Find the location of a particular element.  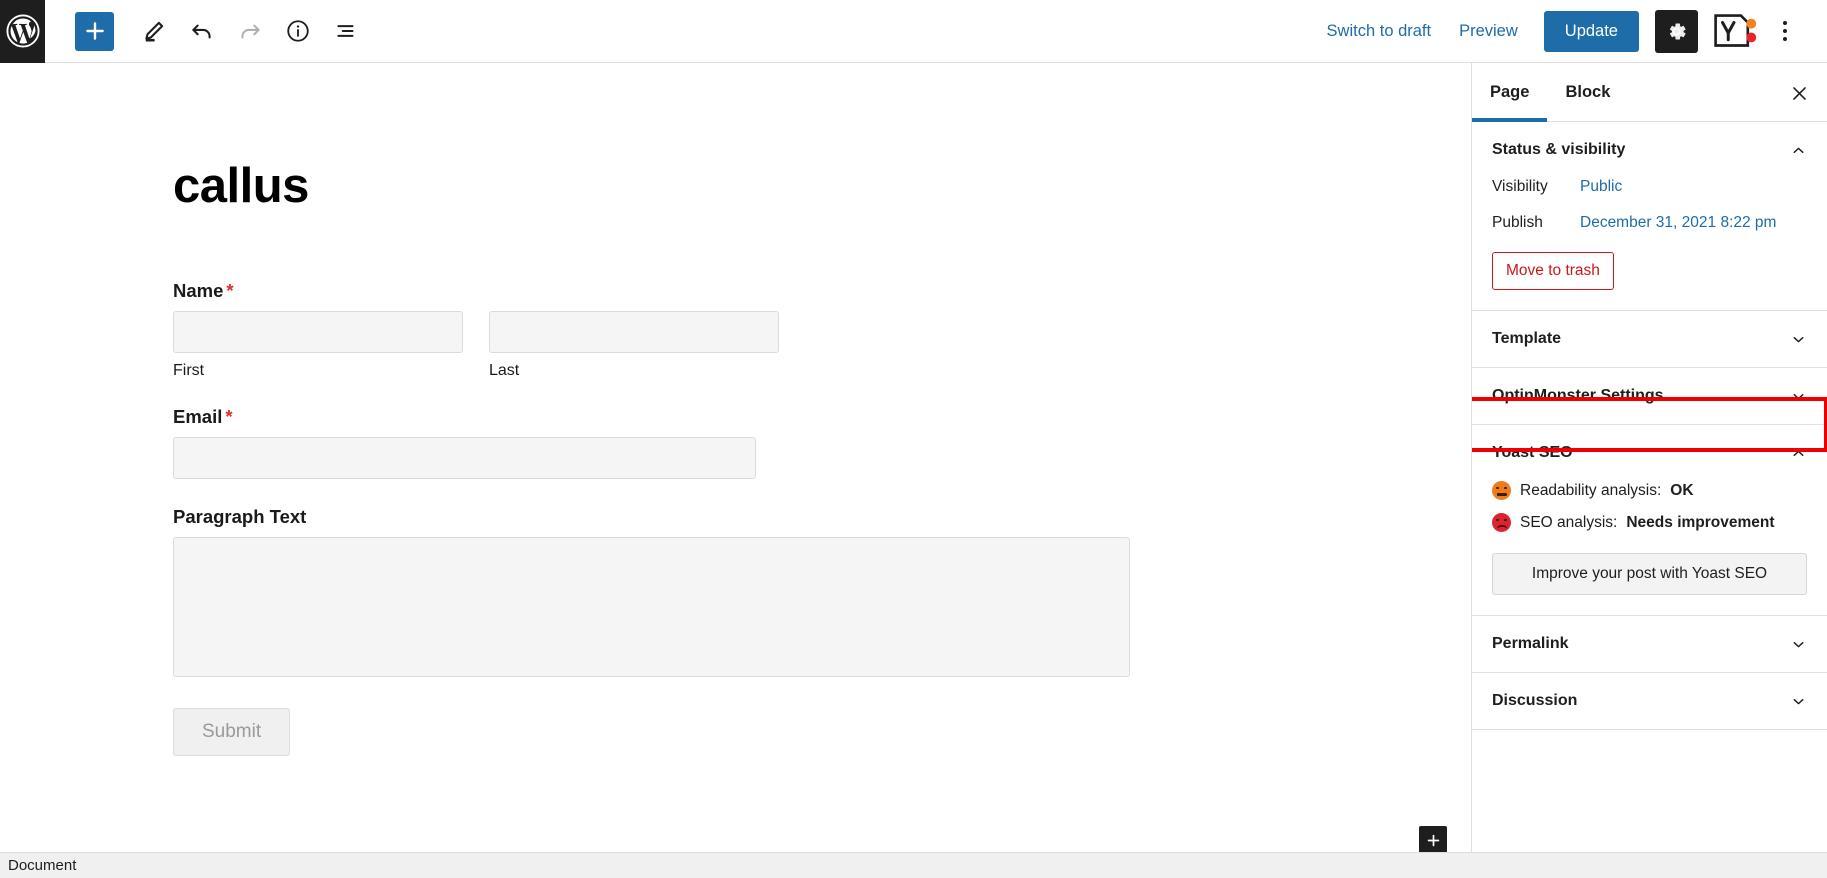

email-input is located at coordinates (464, 458).